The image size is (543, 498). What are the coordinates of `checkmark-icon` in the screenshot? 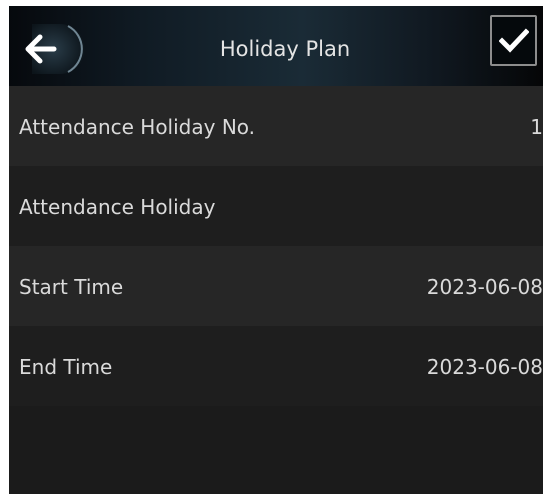 It's located at (514, 40).